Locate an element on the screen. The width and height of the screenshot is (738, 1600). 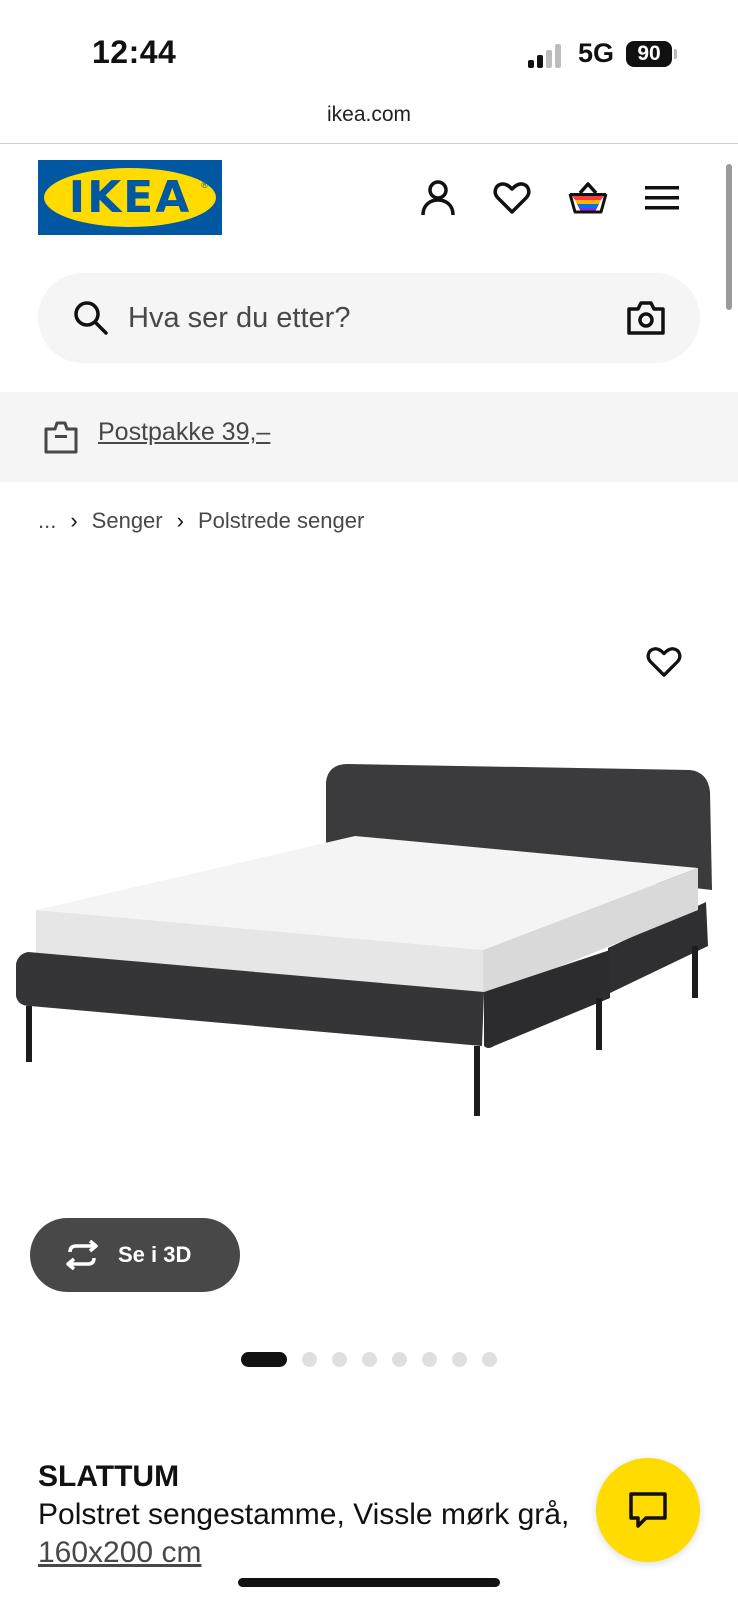
ikea-logo: IKEA ® is located at coordinates (130, 197).